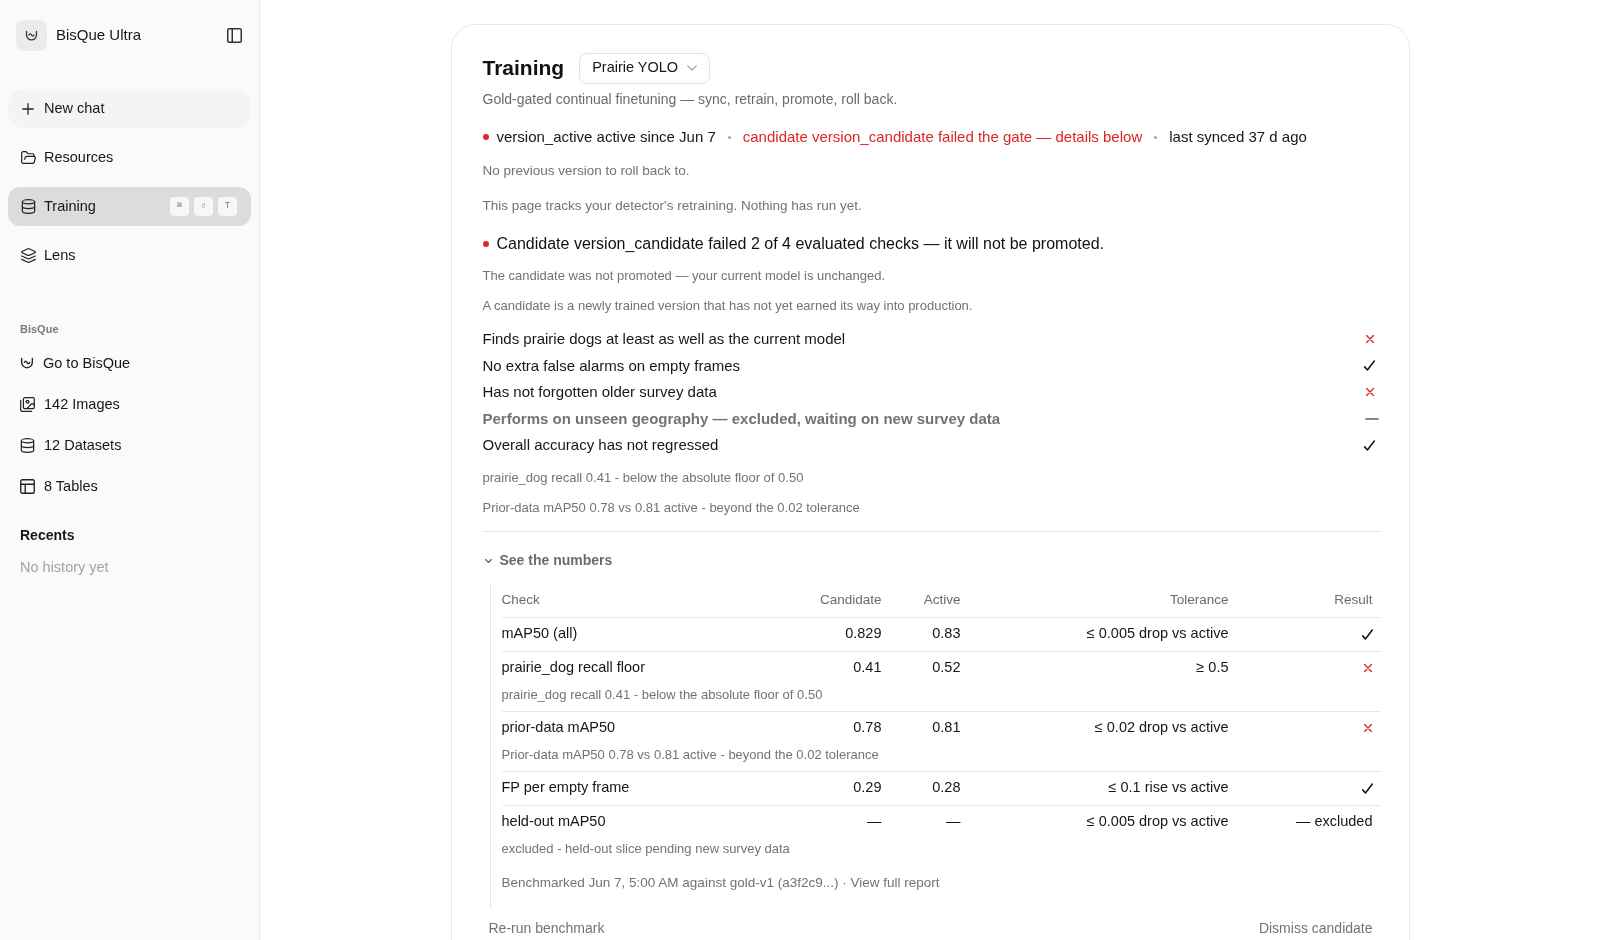 This screenshot has height=940, width=1600. Describe the element at coordinates (129, 157) in the screenshot. I see `nav-item: Resources` at that location.